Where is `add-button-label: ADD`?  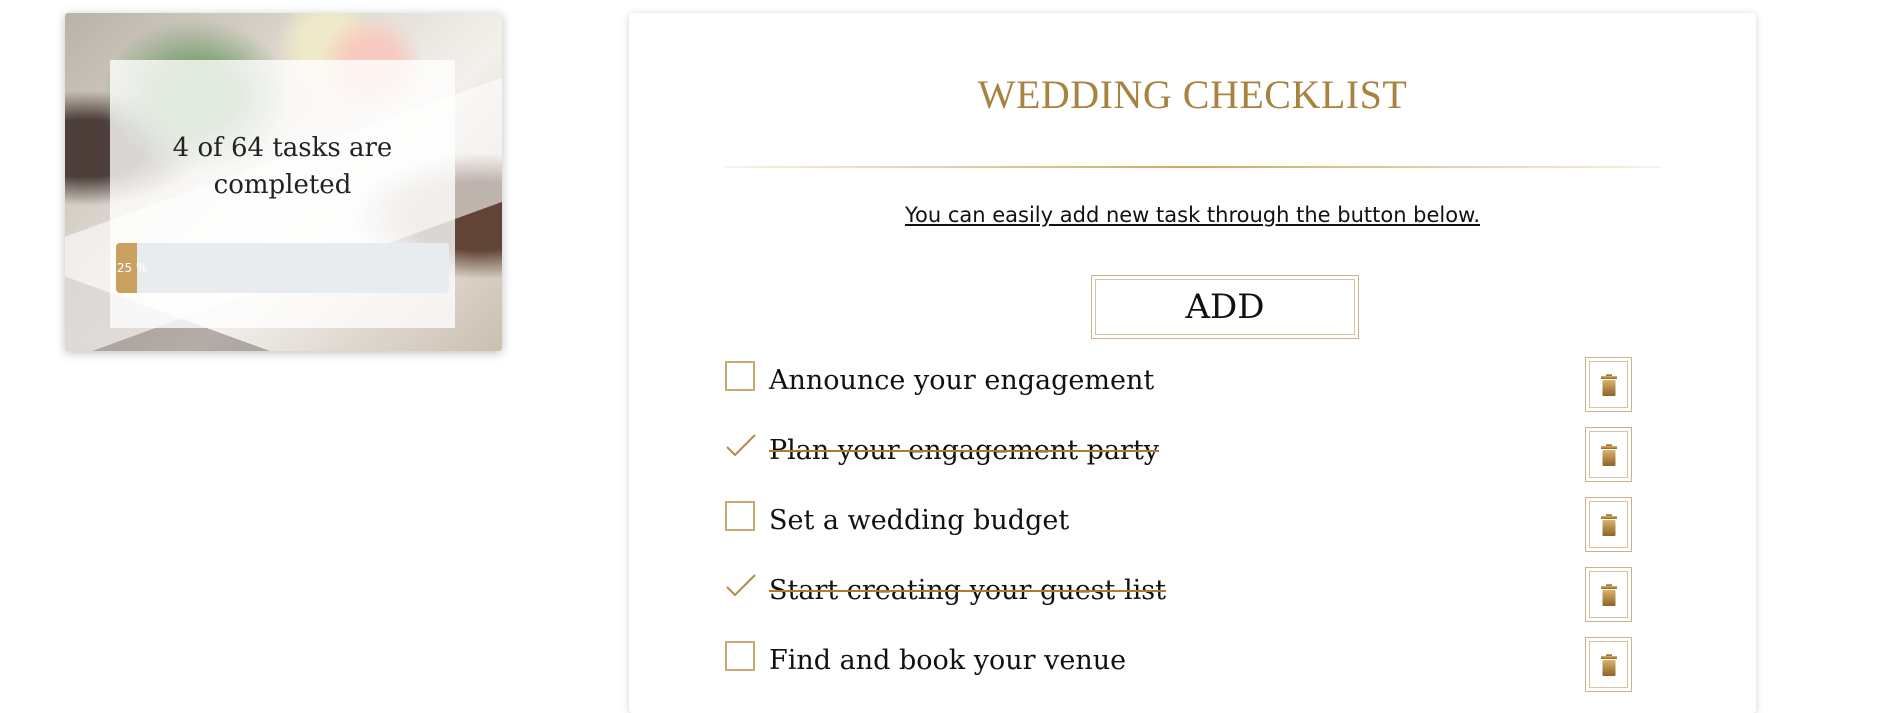 add-button-label: ADD is located at coordinates (1225, 307).